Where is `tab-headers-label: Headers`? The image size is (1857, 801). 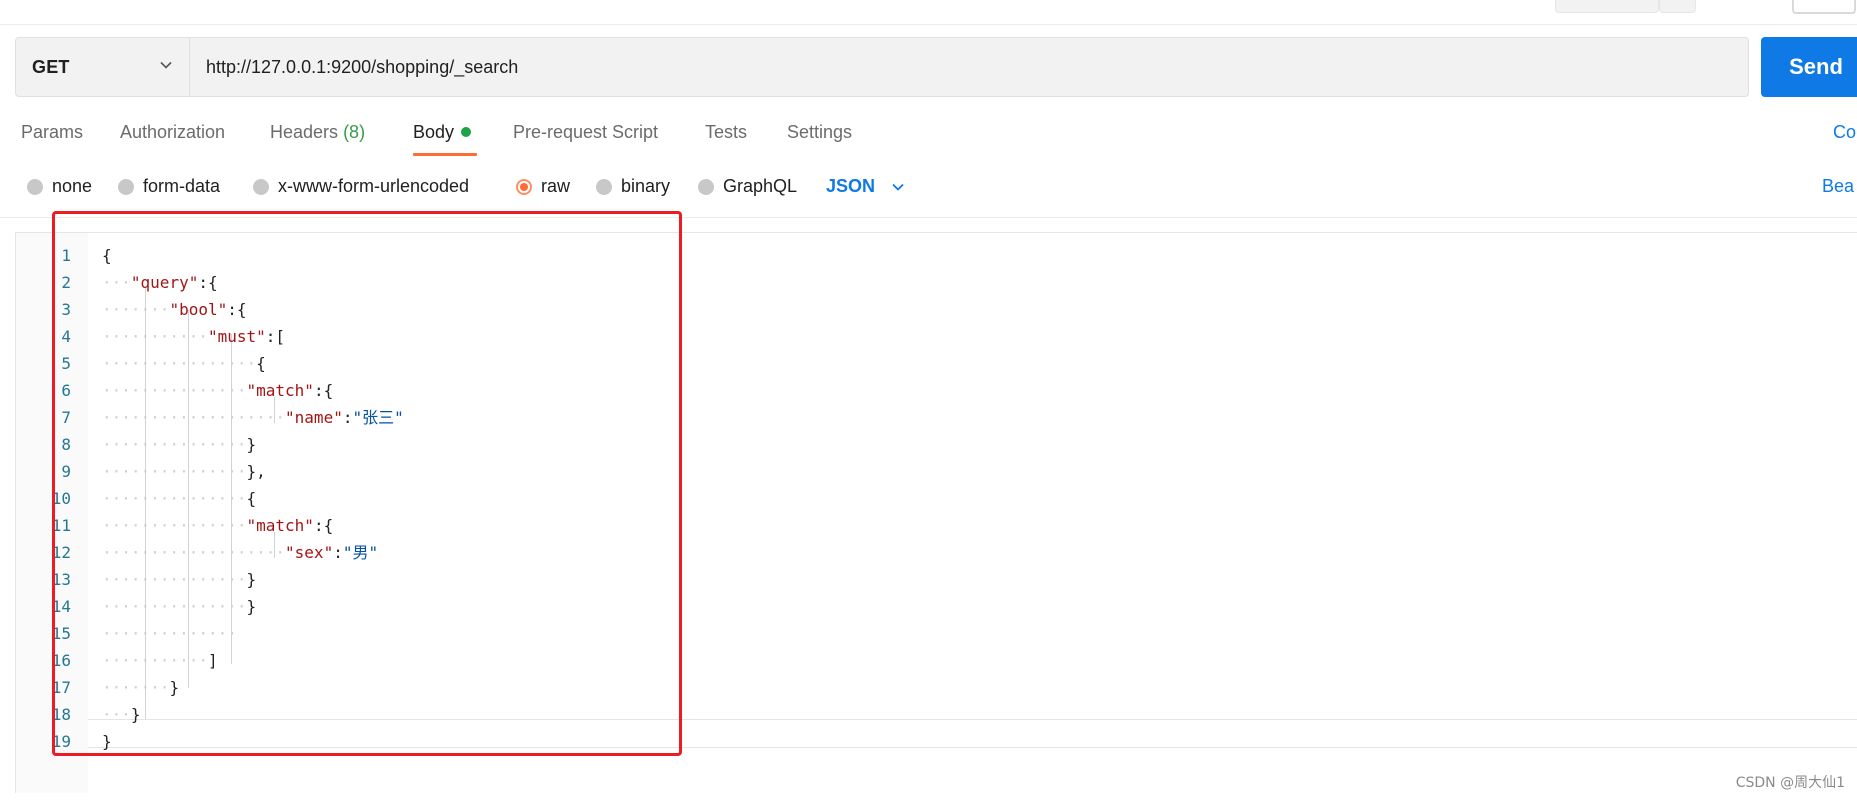
tab-headers-label: Headers is located at coordinates (304, 132).